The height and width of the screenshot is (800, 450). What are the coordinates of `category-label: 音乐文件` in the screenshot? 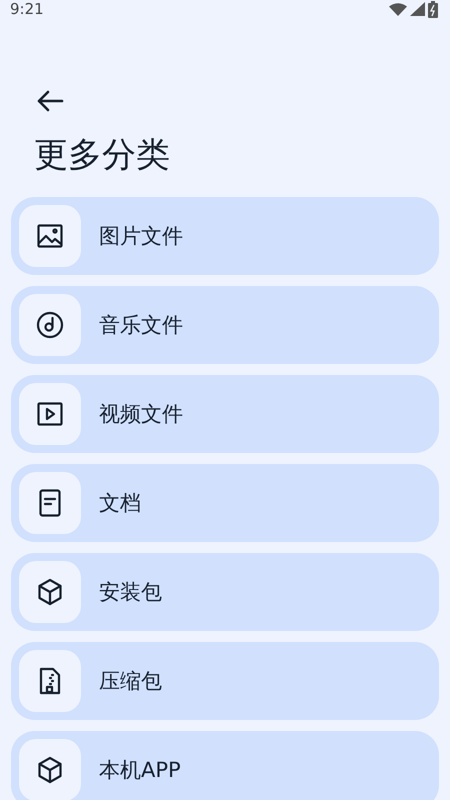 It's located at (141, 325).